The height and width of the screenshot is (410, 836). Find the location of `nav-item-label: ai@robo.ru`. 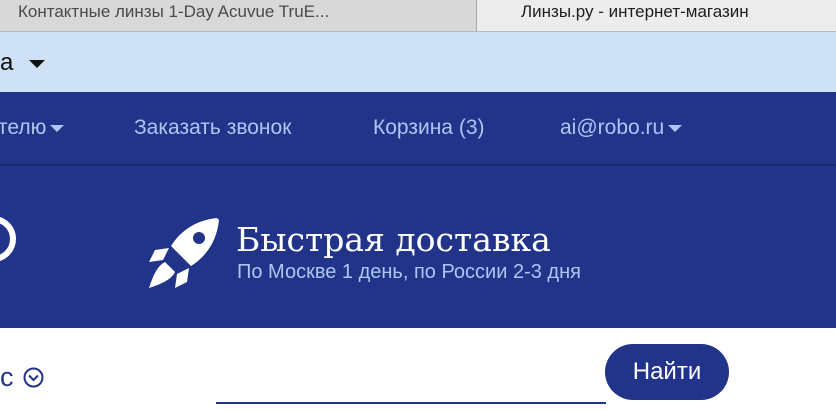

nav-item-label: ai@robo.ru is located at coordinates (612, 127).